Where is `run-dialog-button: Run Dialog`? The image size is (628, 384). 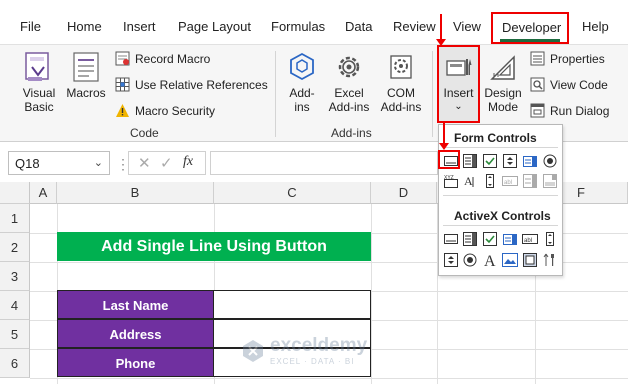
run-dialog-button: Run Dialog is located at coordinates (569, 110).